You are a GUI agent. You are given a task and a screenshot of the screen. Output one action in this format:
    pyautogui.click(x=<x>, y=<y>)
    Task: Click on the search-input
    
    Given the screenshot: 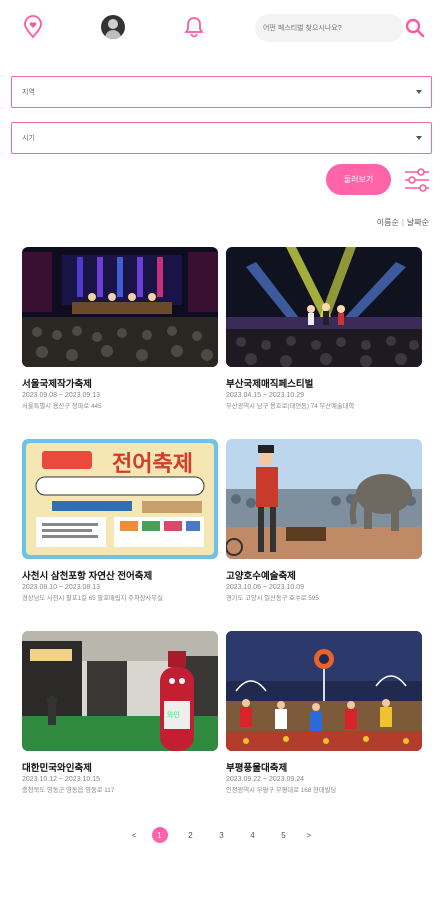 What is the action you would take?
    pyautogui.click(x=327, y=28)
    